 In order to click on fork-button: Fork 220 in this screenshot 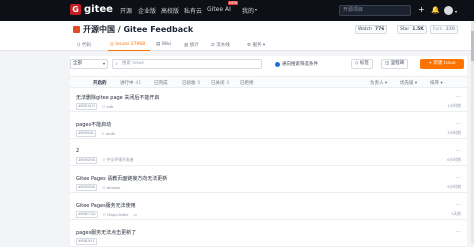, I will do `click(444, 29)`.